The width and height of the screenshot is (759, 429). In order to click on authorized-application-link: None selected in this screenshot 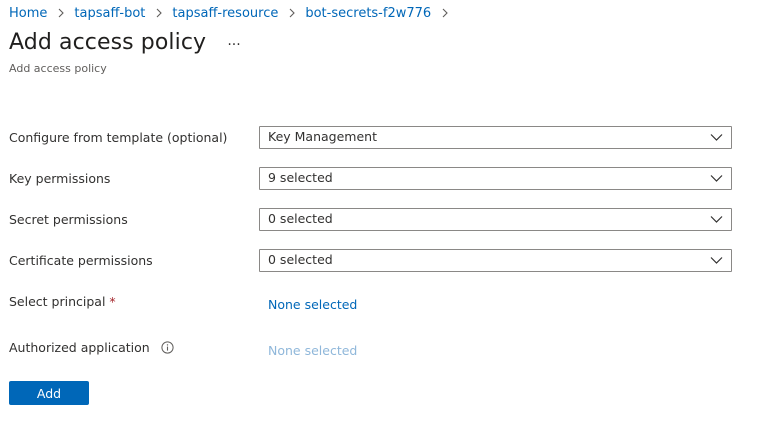, I will do `click(313, 350)`.